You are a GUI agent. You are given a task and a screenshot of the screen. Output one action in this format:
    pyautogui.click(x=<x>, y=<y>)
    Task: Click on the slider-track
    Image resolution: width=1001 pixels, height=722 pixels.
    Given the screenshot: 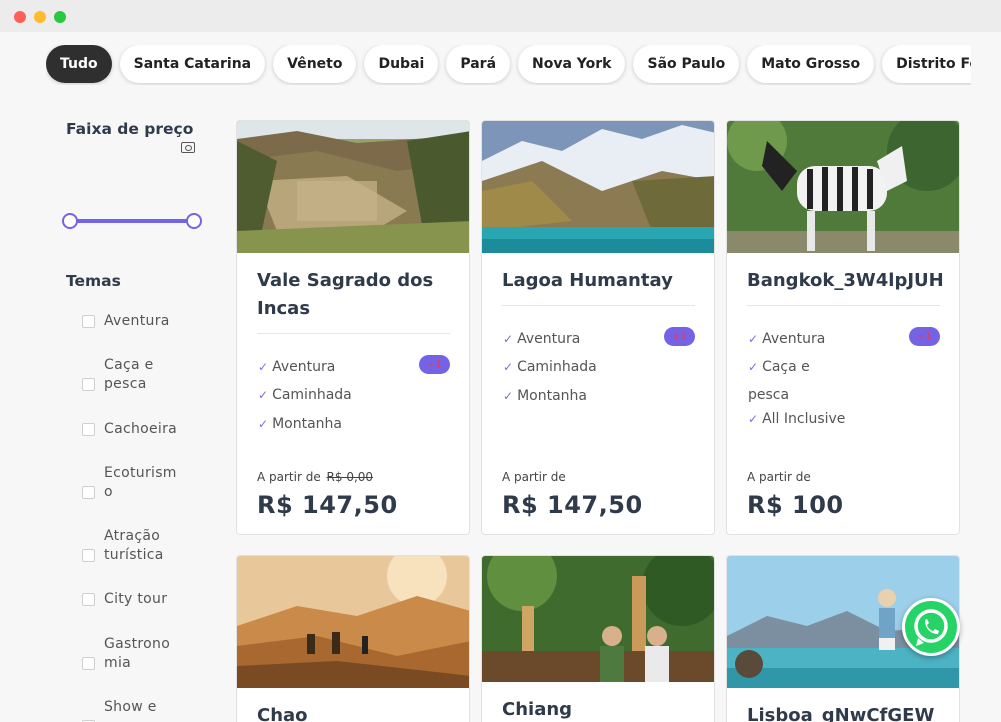 What is the action you would take?
    pyautogui.click(x=130, y=221)
    